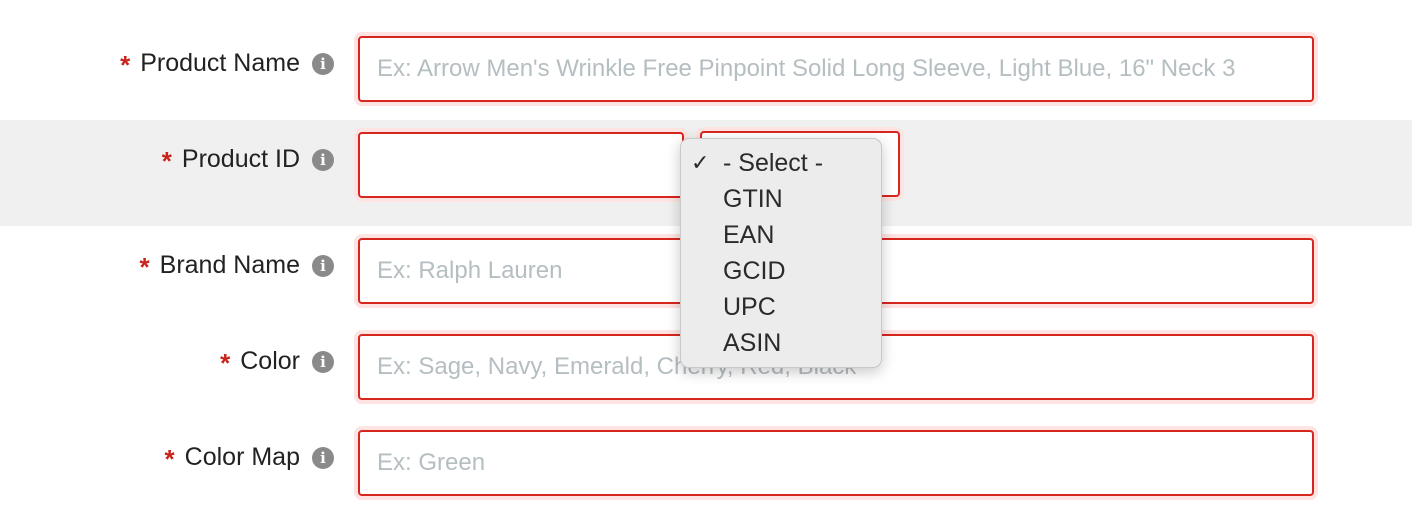  What do you see at coordinates (749, 235) in the screenshot?
I see `dropdown-option-label: EAN` at bounding box center [749, 235].